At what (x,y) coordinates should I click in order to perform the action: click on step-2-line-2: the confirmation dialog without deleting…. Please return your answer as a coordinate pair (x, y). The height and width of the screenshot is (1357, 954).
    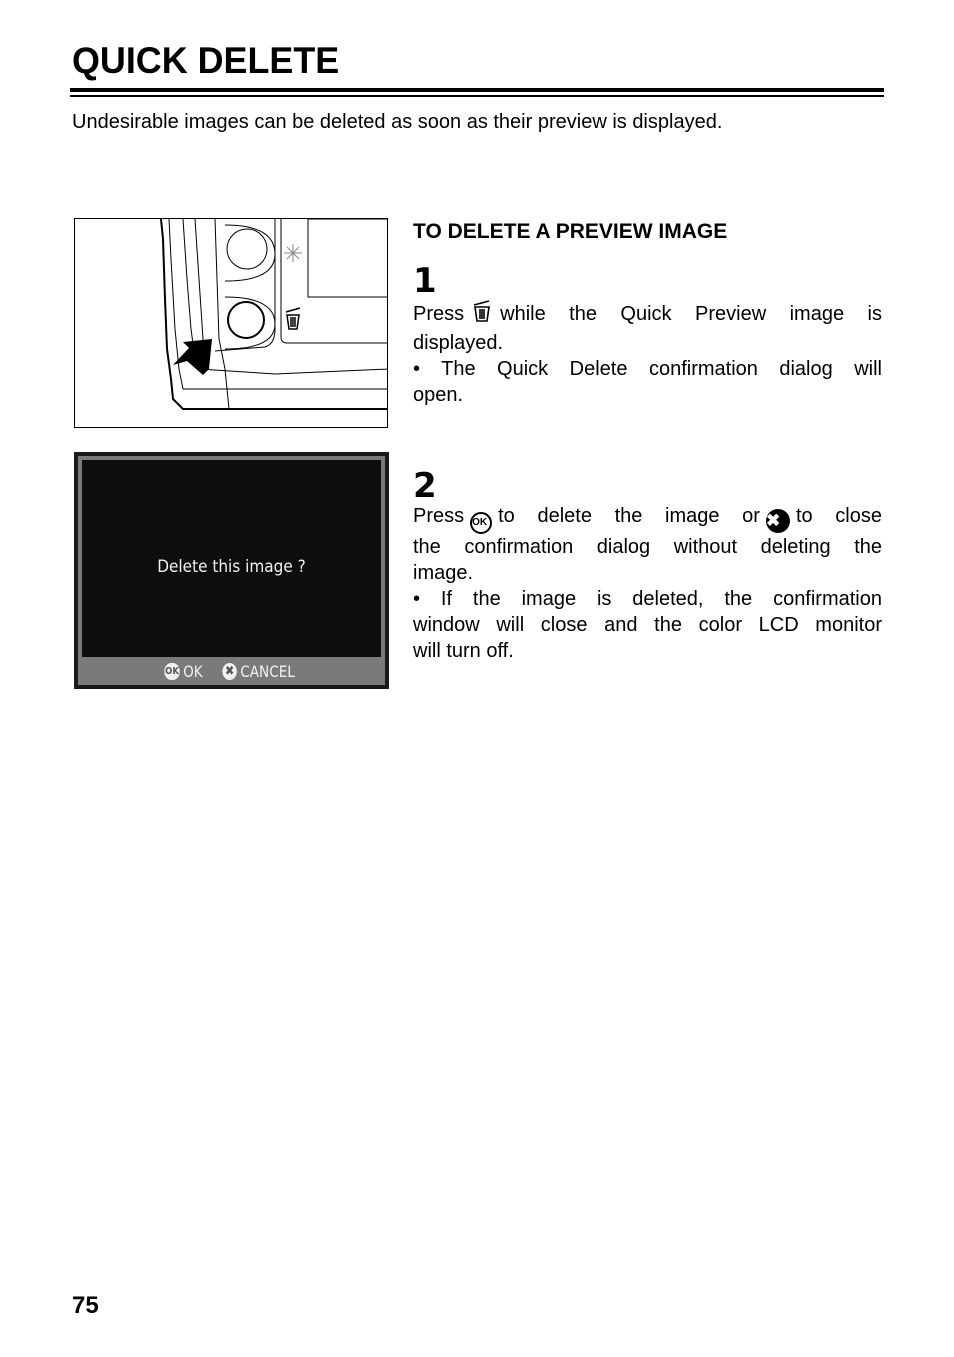
    Looking at the image, I should click on (647, 547).